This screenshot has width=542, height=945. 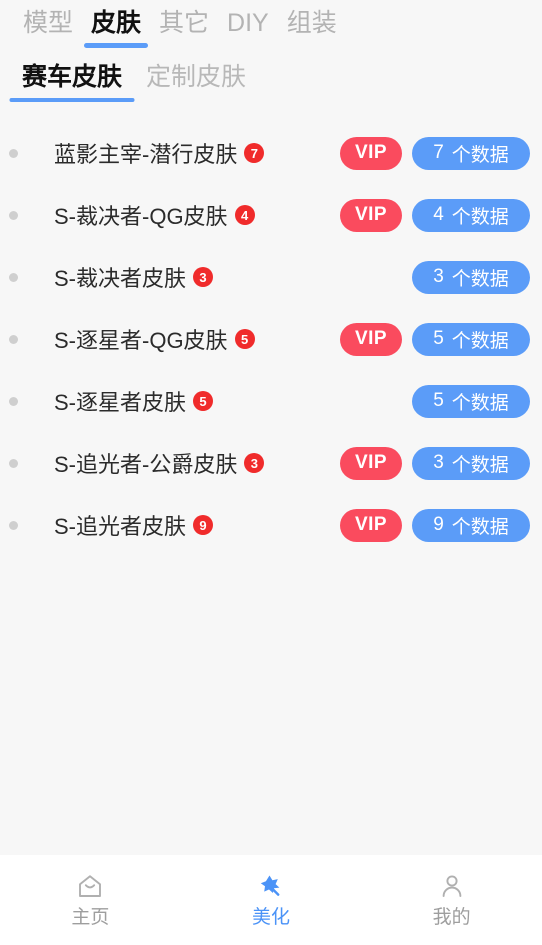 What do you see at coordinates (90, 917) in the screenshot?
I see `nav-item-label: 主页` at bounding box center [90, 917].